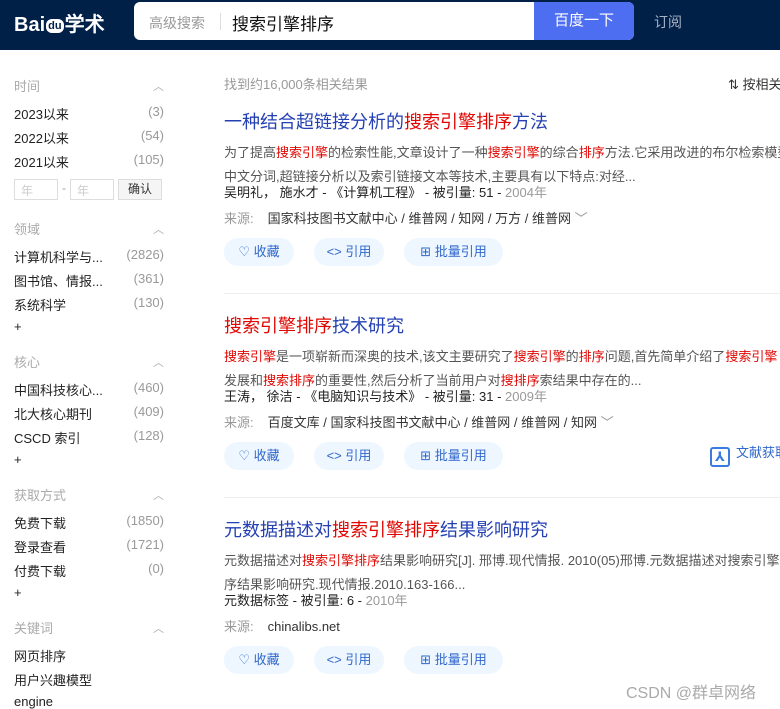  Describe the element at coordinates (89, 161) in the screenshot. I see `filter-item: 2021以来 (105)` at that location.